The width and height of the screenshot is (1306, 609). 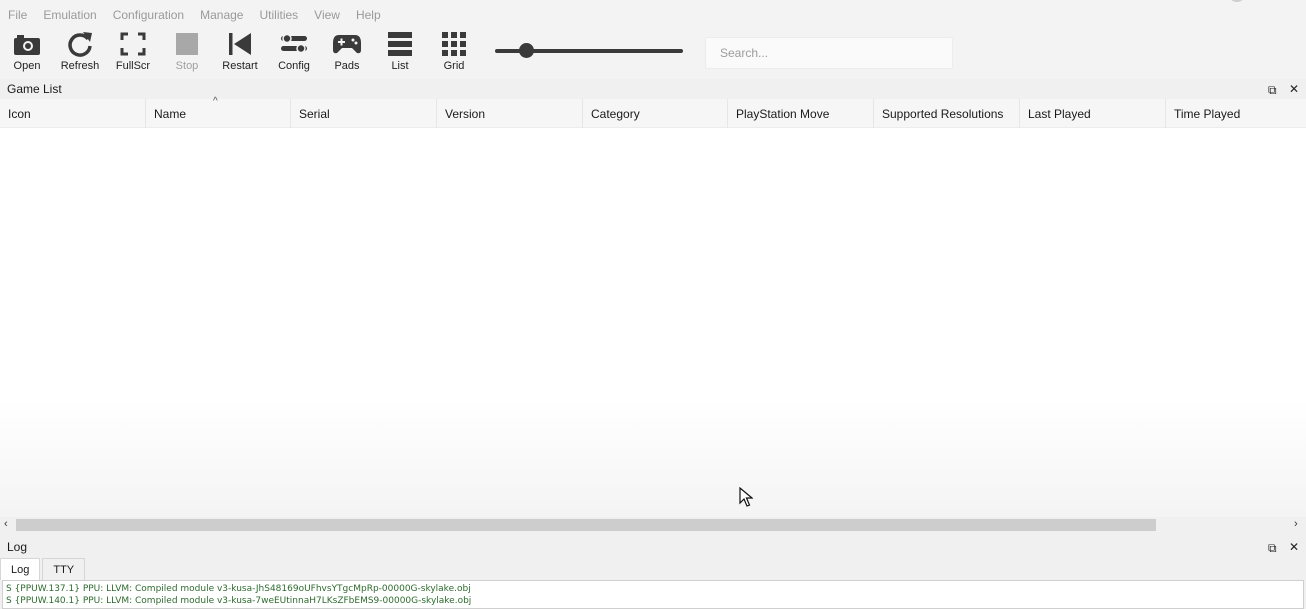 I want to click on menu-help: Help, so click(x=368, y=15).